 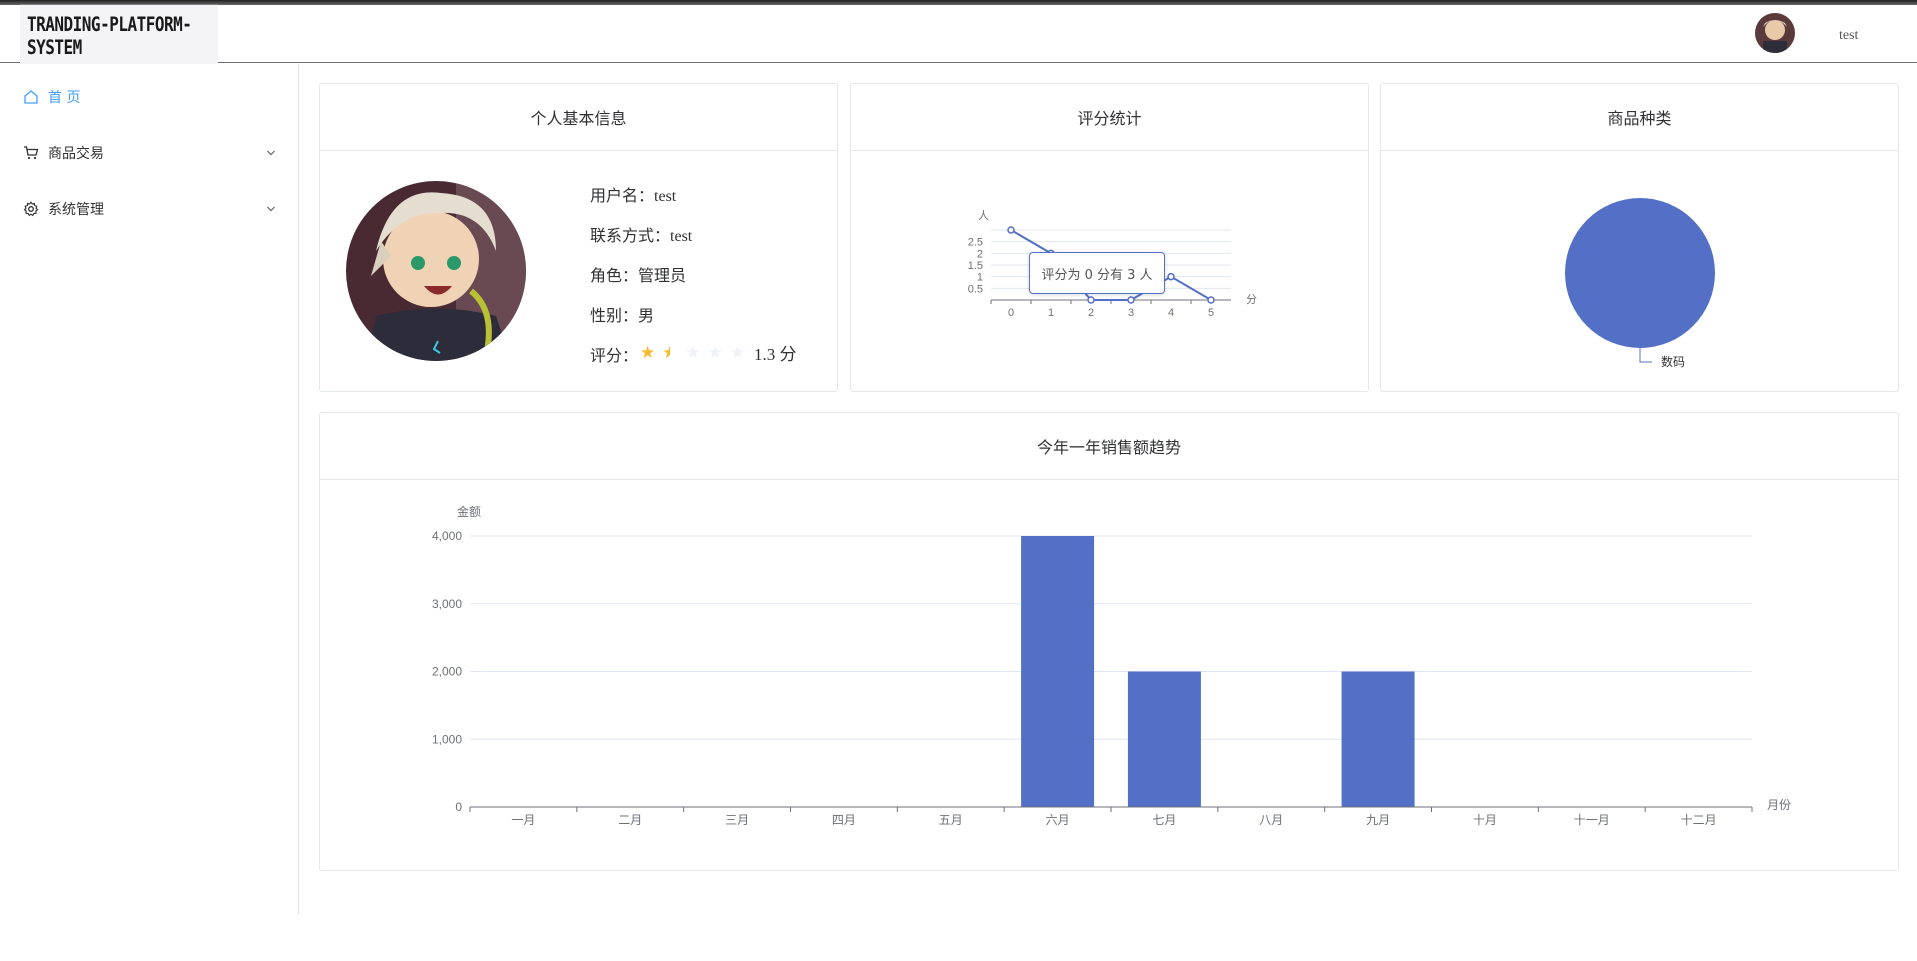 What do you see at coordinates (149, 97) in the screenshot?
I see `sidebar-item-home: 首 页` at bounding box center [149, 97].